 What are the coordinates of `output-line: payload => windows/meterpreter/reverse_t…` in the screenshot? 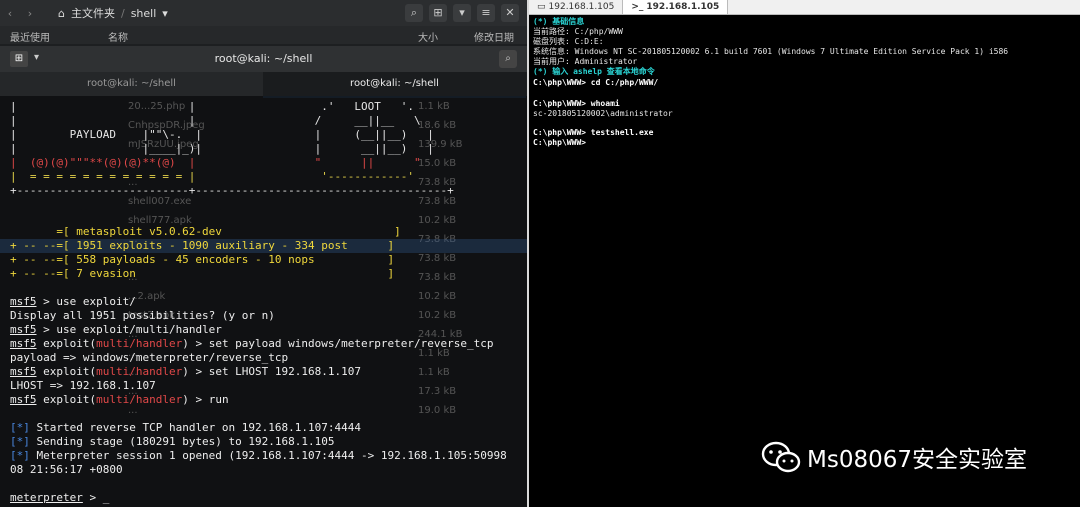 It's located at (149, 357).